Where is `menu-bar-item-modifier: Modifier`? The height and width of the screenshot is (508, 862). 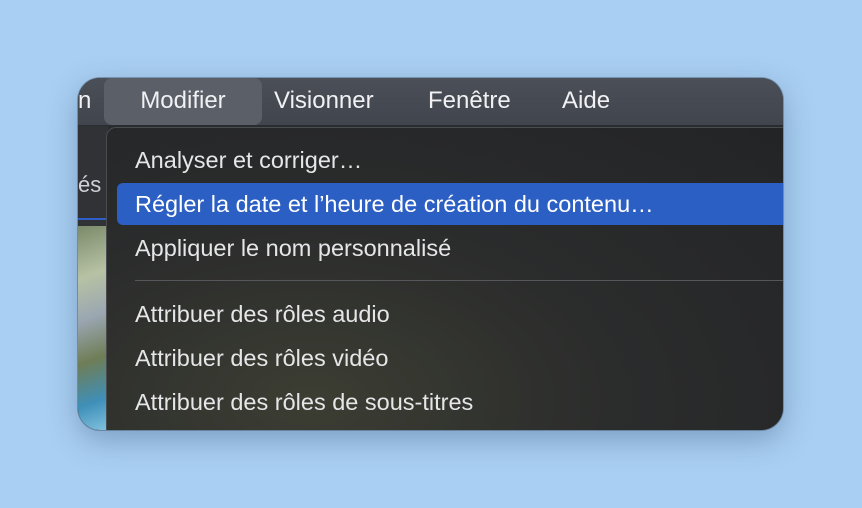
menu-bar-item-modifier: Modifier is located at coordinates (183, 101).